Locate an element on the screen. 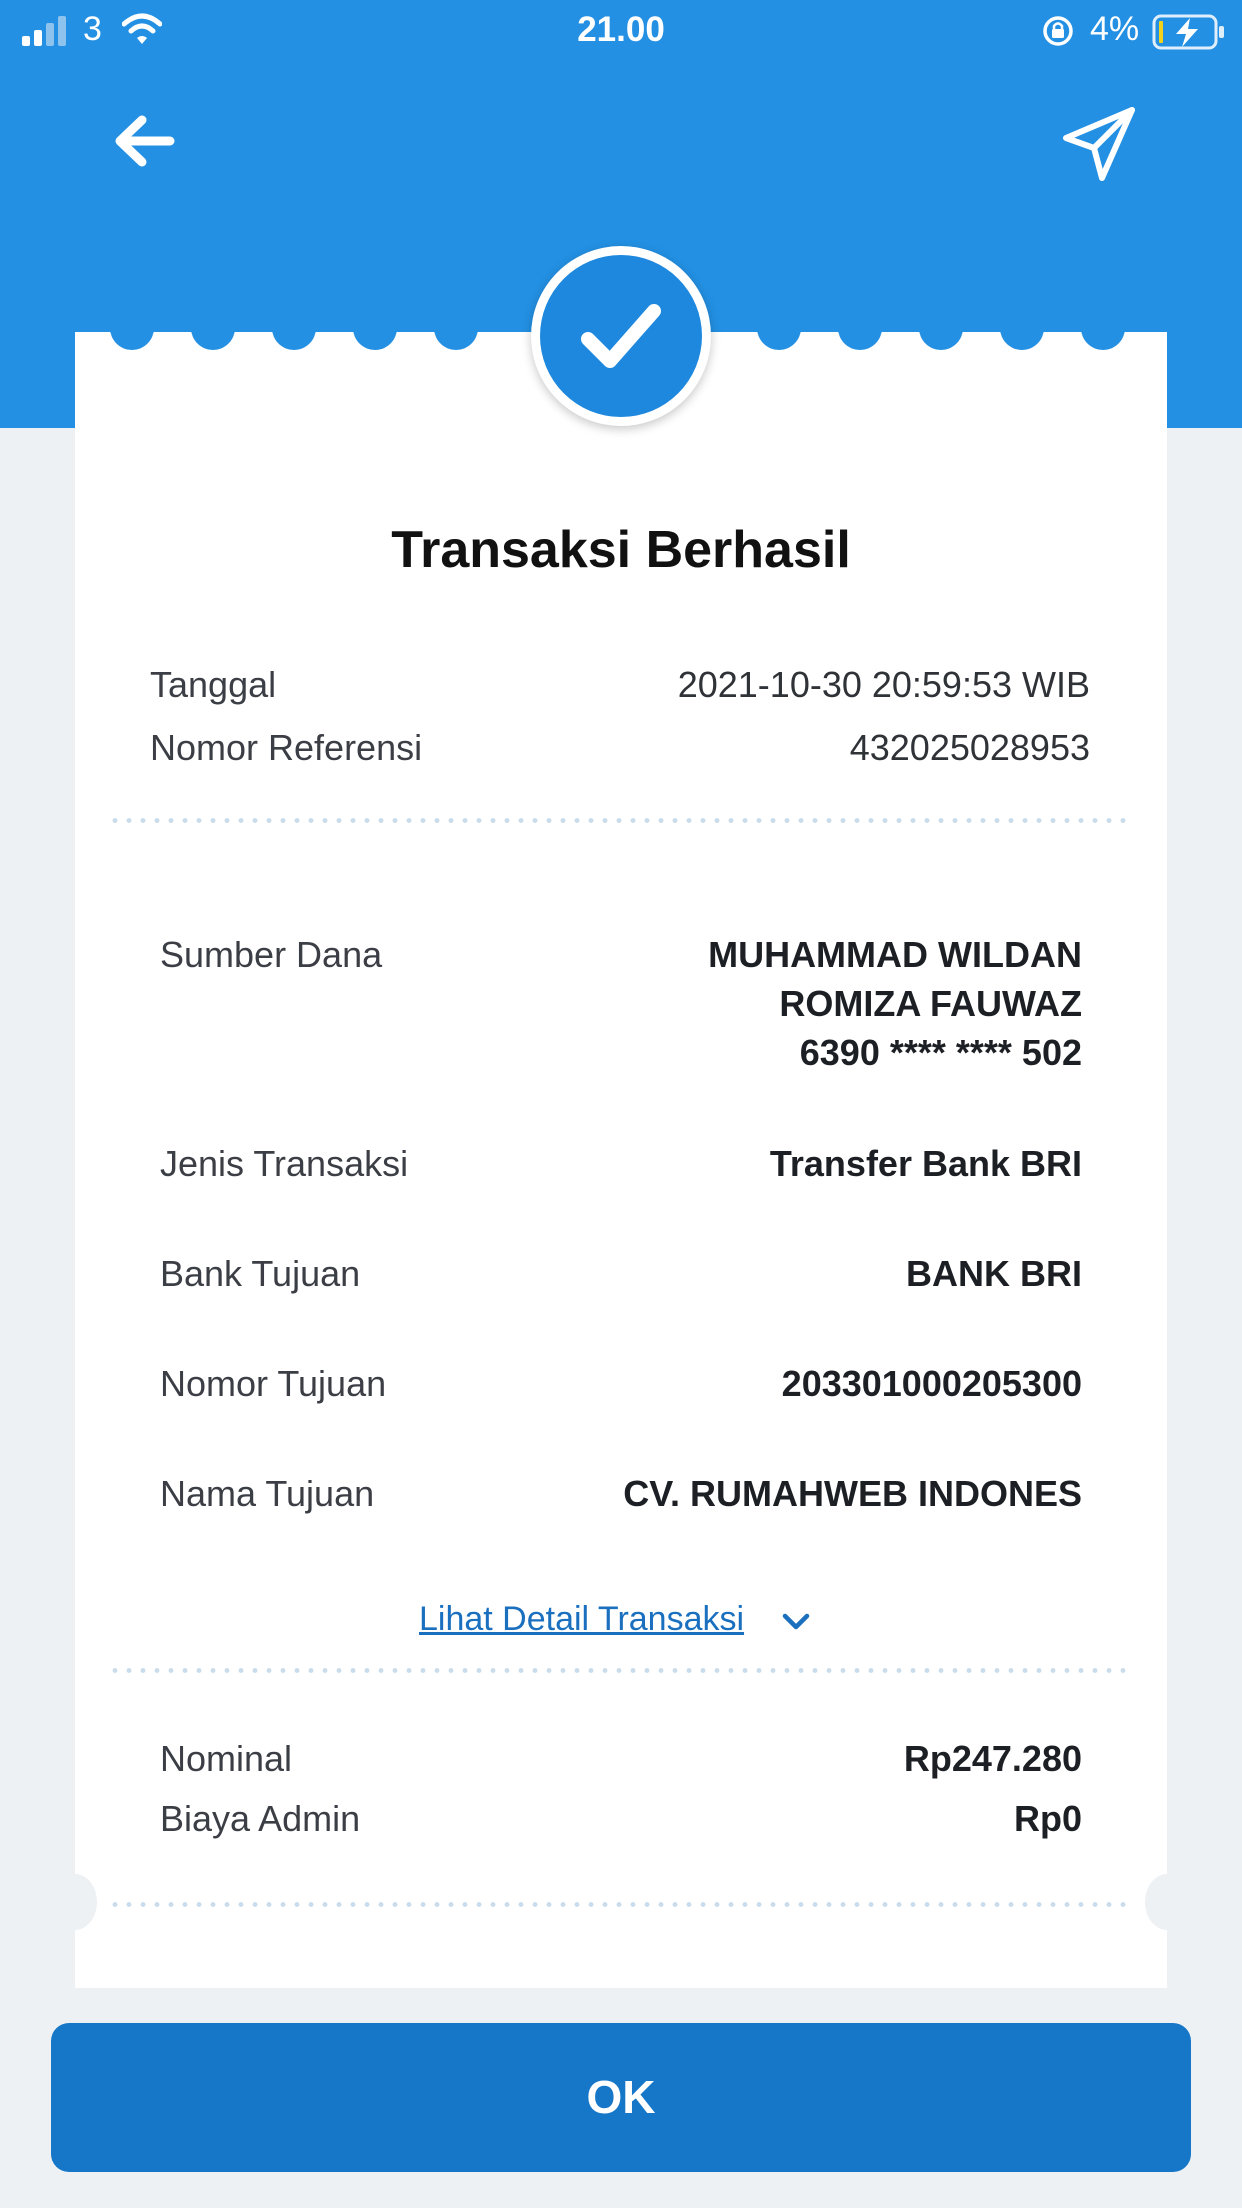 The image size is (1242, 2208). status-bar: 3 21.00 4% is located at coordinates (621, 32).